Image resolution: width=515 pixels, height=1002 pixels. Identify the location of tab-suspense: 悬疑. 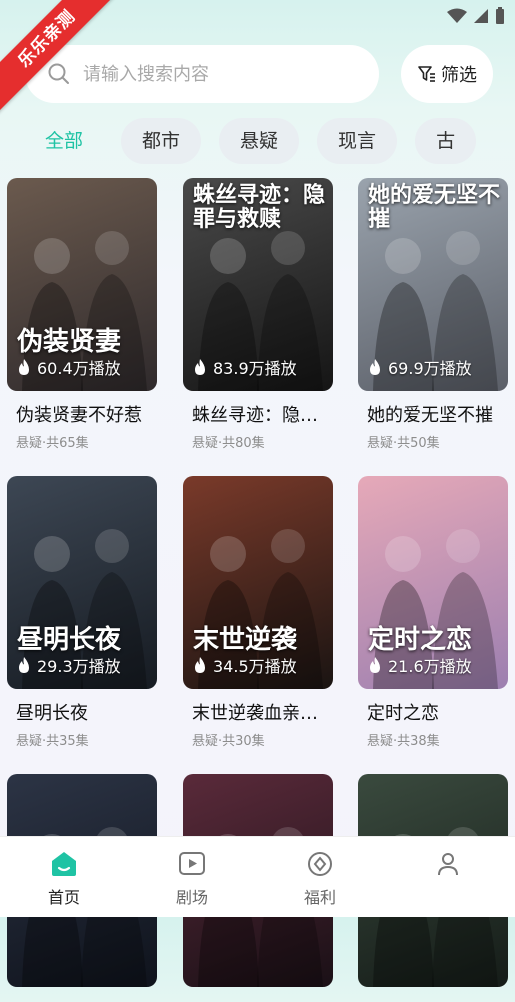
(259, 141).